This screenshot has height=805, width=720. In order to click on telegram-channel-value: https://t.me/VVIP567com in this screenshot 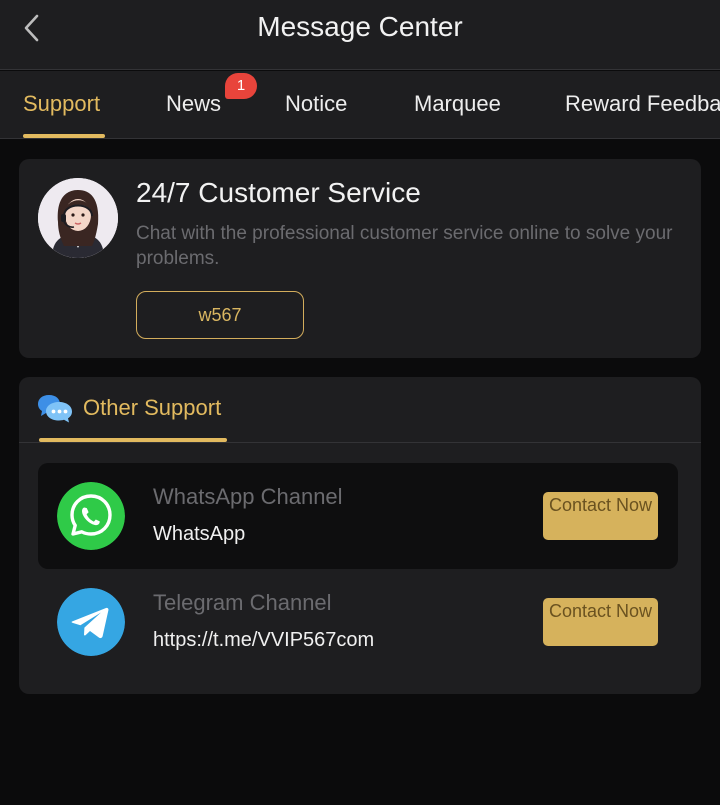, I will do `click(264, 640)`.